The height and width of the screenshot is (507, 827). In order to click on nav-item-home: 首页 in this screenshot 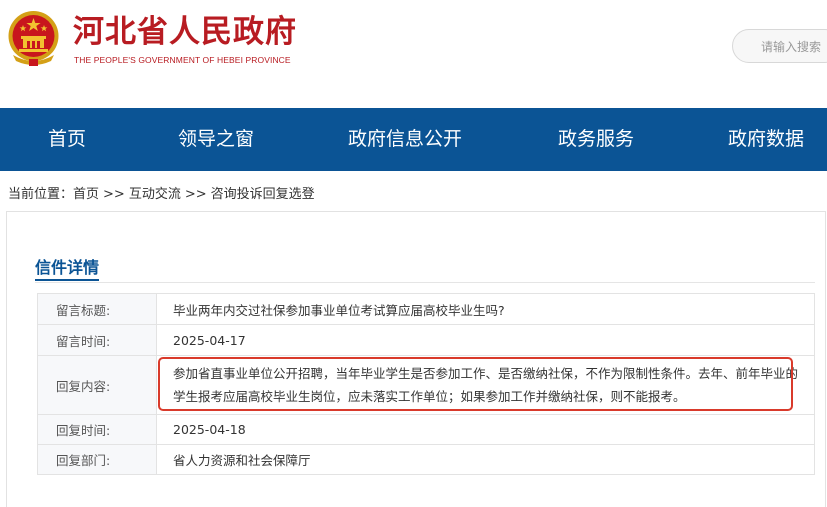, I will do `click(67, 139)`.